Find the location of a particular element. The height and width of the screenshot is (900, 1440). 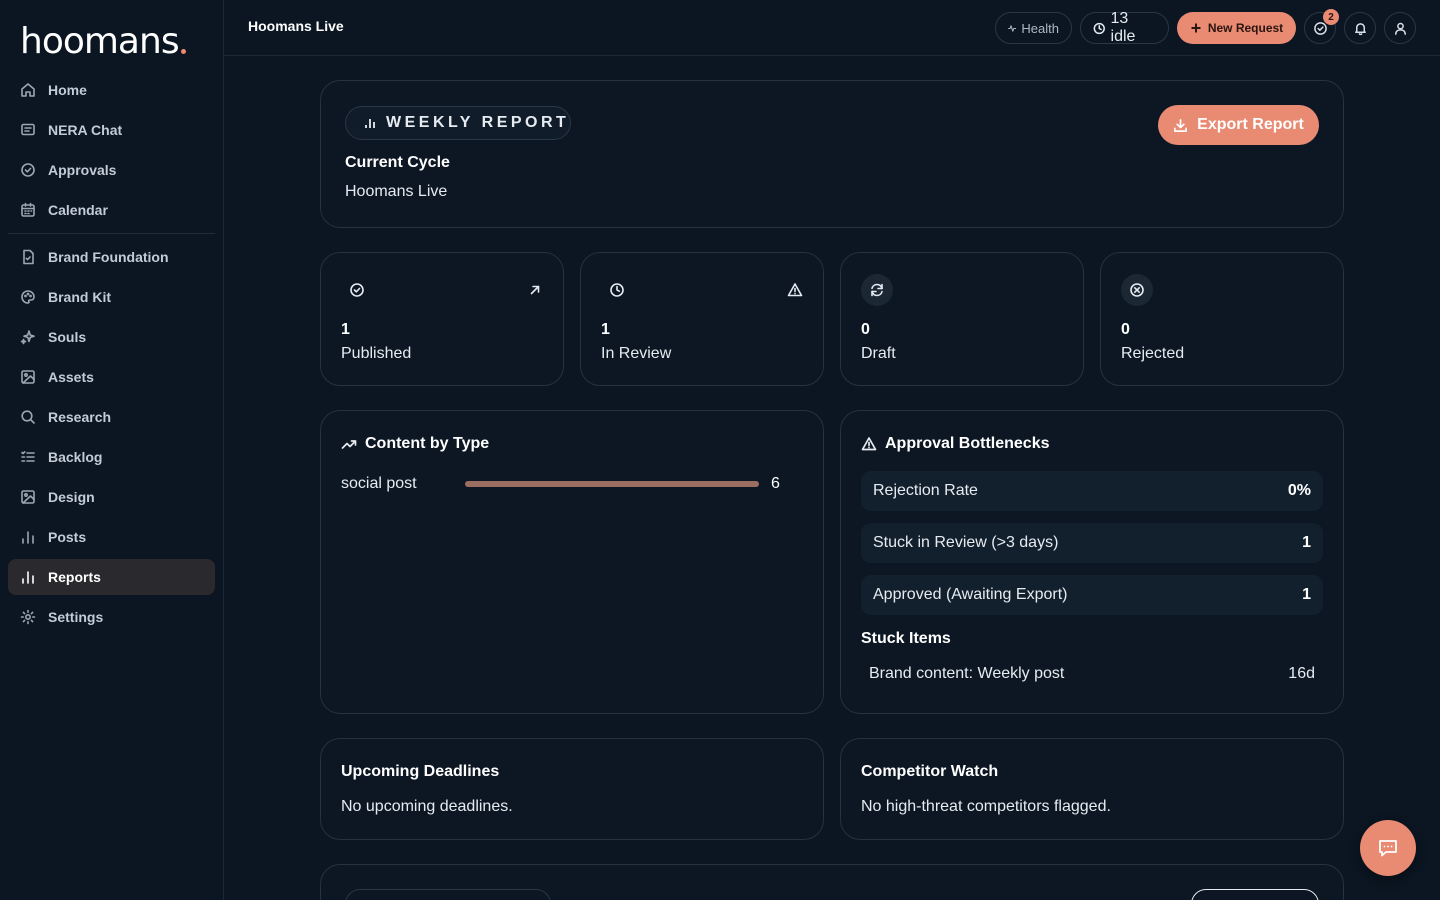

stuck-item-age: 16d is located at coordinates (1301, 673).